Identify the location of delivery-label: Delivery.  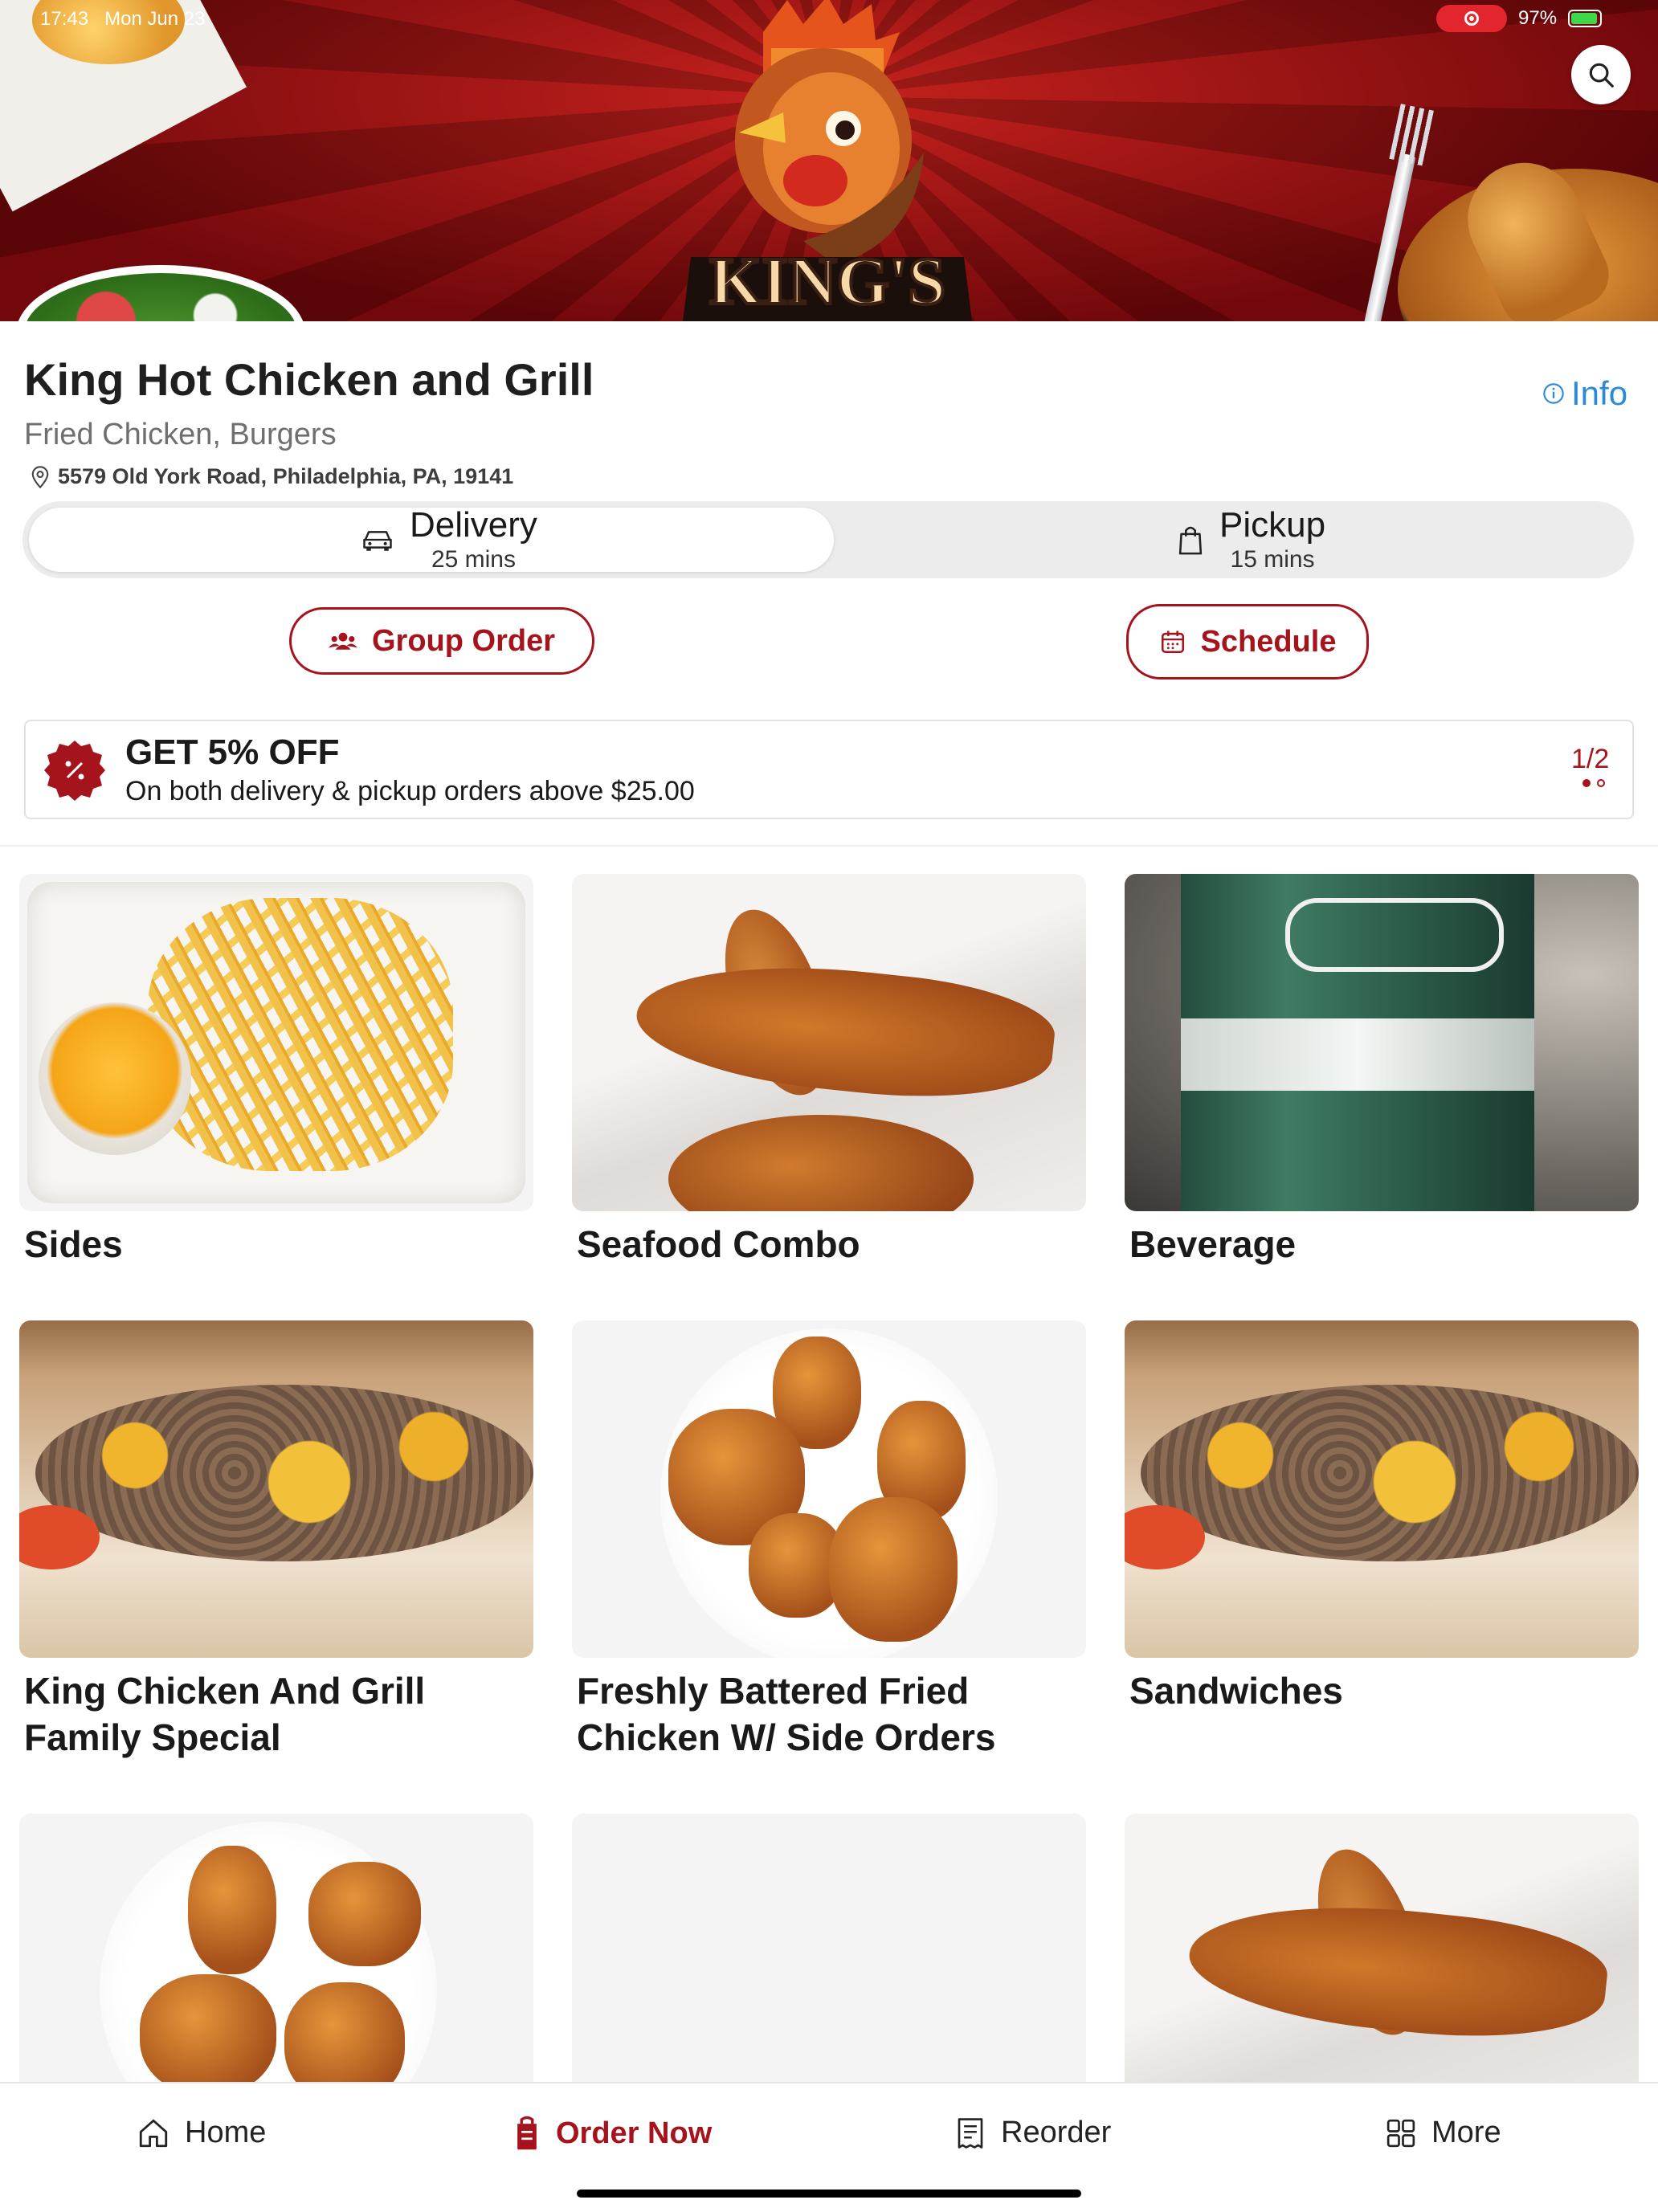
(473, 525).